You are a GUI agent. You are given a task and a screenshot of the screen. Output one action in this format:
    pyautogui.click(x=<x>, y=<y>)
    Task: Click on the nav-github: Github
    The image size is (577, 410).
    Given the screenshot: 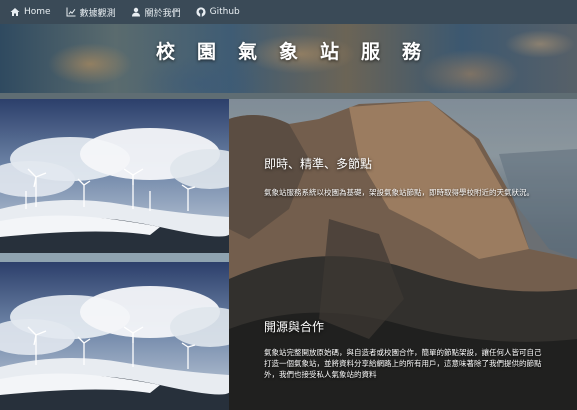 What is the action you would take?
    pyautogui.click(x=218, y=12)
    